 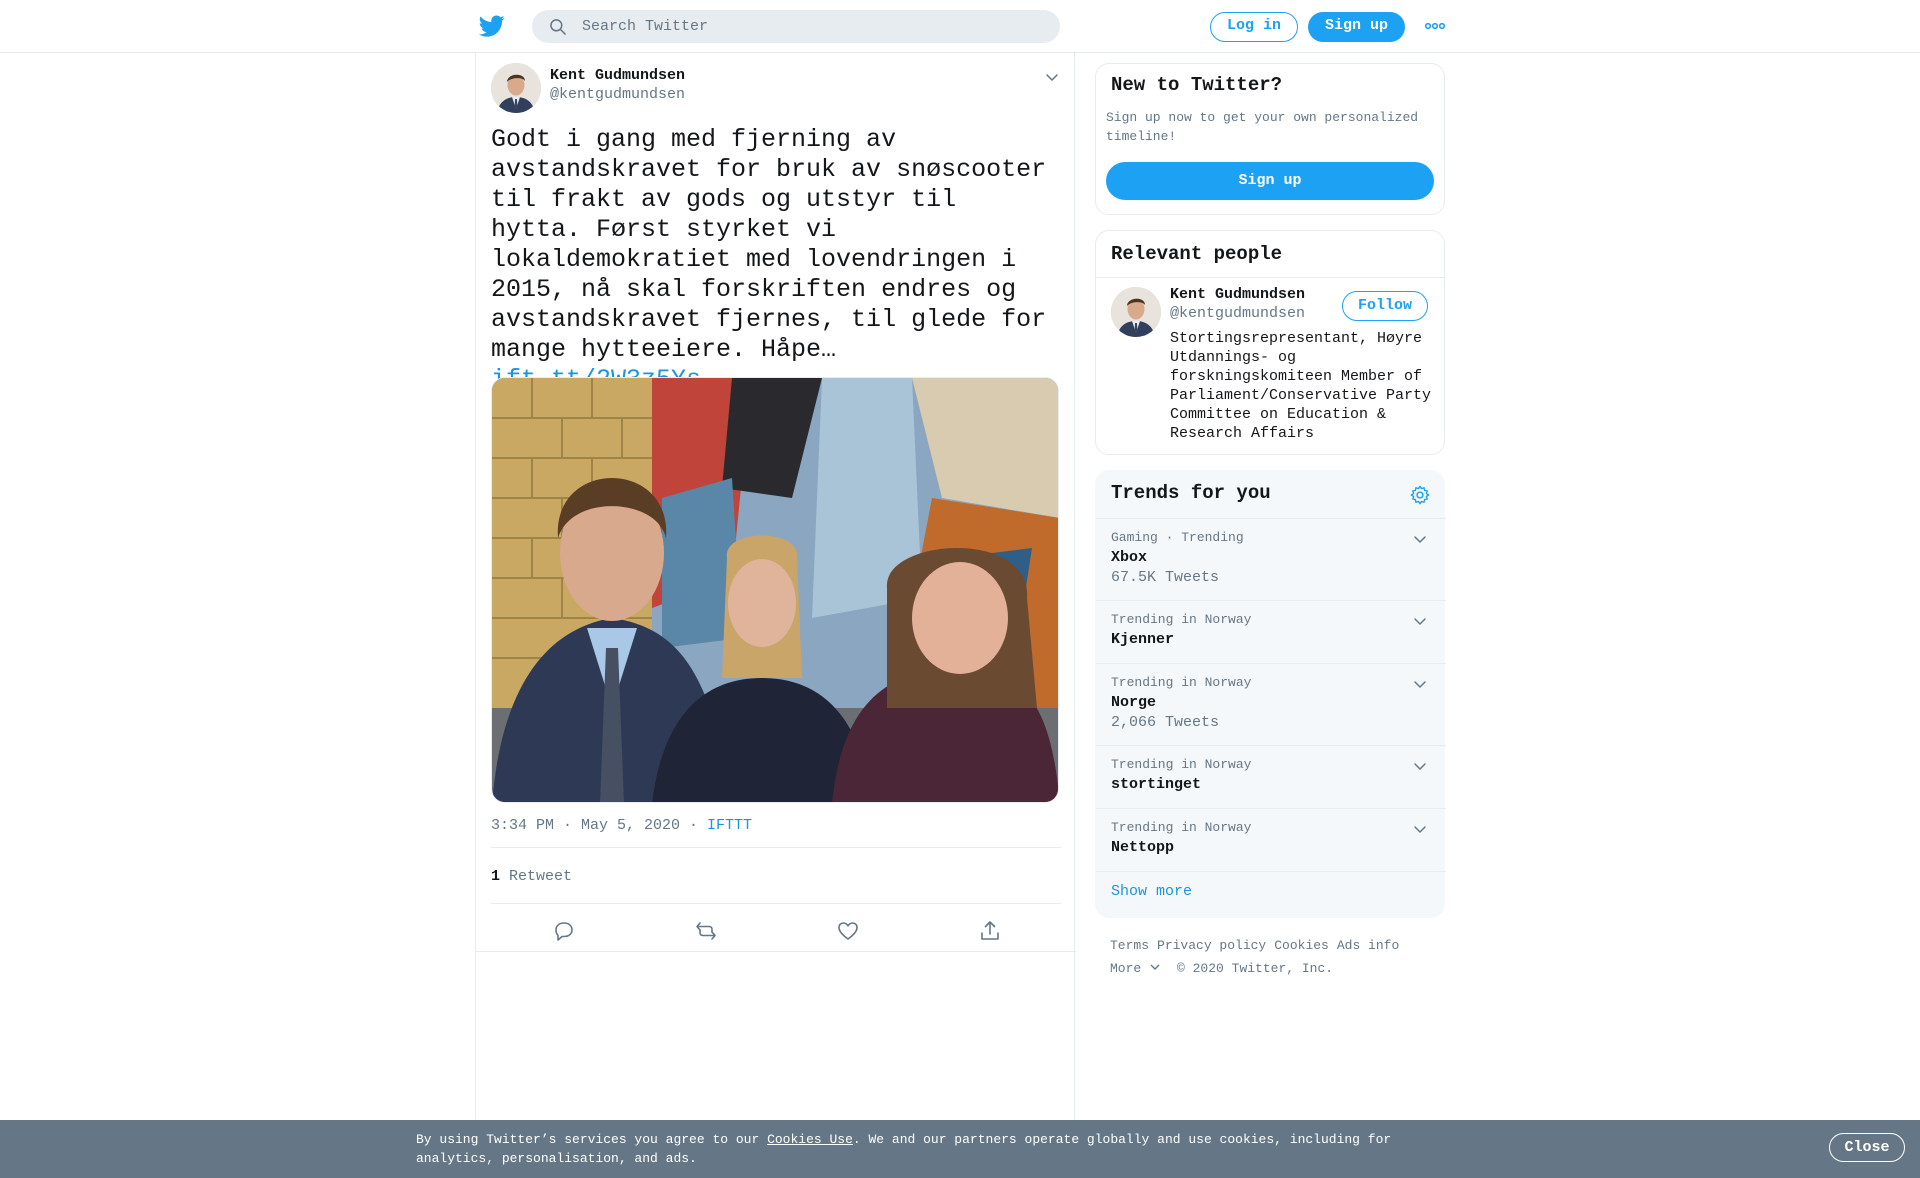 I want to click on trend-count: 67.5K Tweets, so click(x=1165, y=577).